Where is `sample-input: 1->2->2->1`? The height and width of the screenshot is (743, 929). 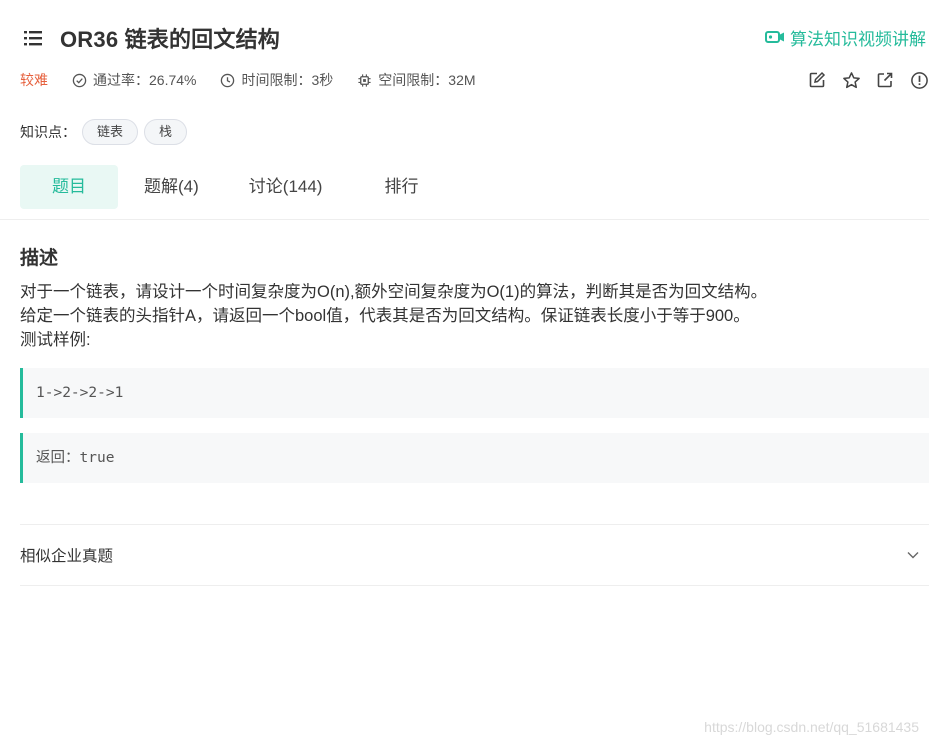 sample-input: 1->2->2->1 is located at coordinates (474, 393).